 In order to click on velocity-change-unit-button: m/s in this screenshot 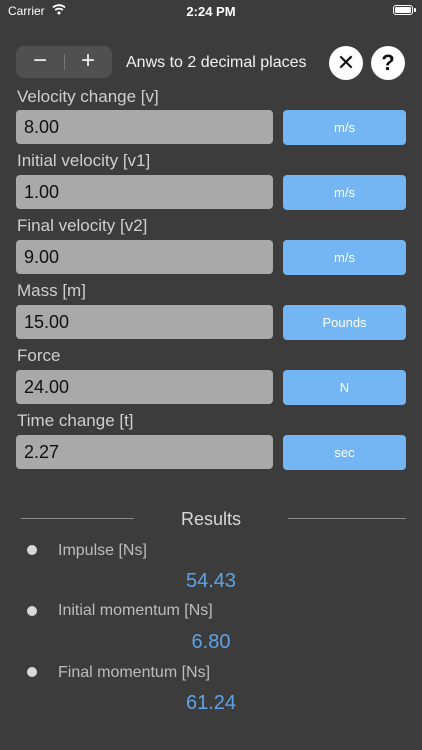, I will do `click(344, 127)`.